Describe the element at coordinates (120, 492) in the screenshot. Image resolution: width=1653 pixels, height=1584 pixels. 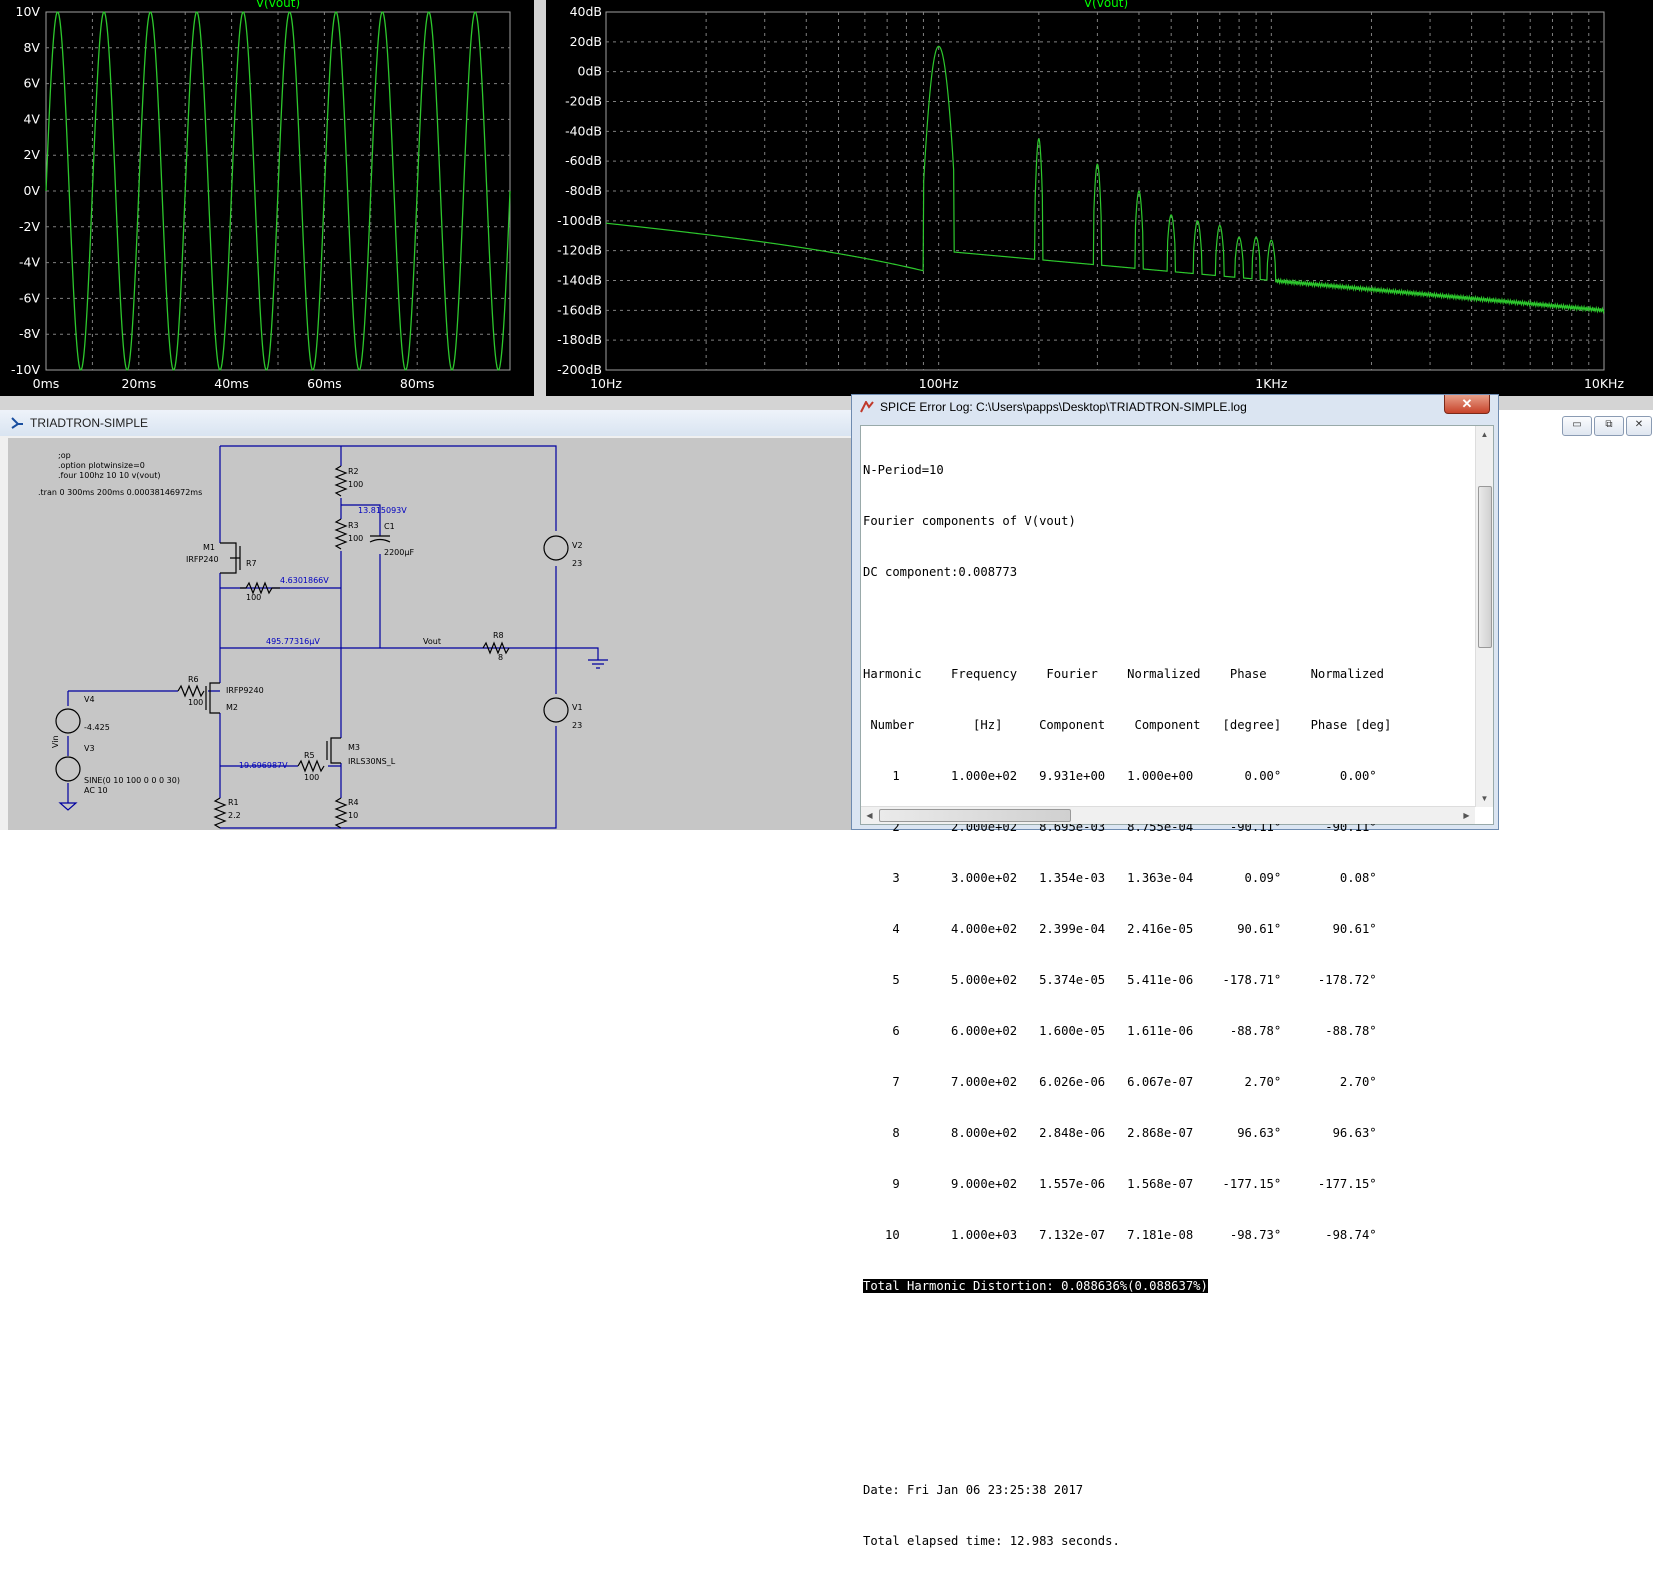
I see `directive-tran: .tran 0 300ms 200ms 0.00038146972ms` at that location.